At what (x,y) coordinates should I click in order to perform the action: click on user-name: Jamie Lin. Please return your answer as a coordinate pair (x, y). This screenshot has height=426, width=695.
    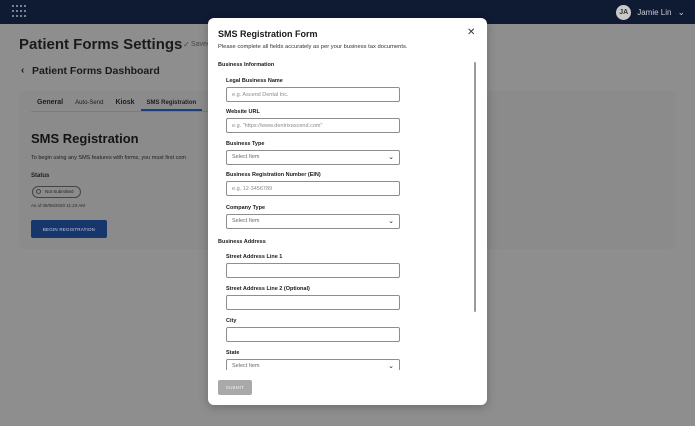
    Looking at the image, I should click on (654, 12).